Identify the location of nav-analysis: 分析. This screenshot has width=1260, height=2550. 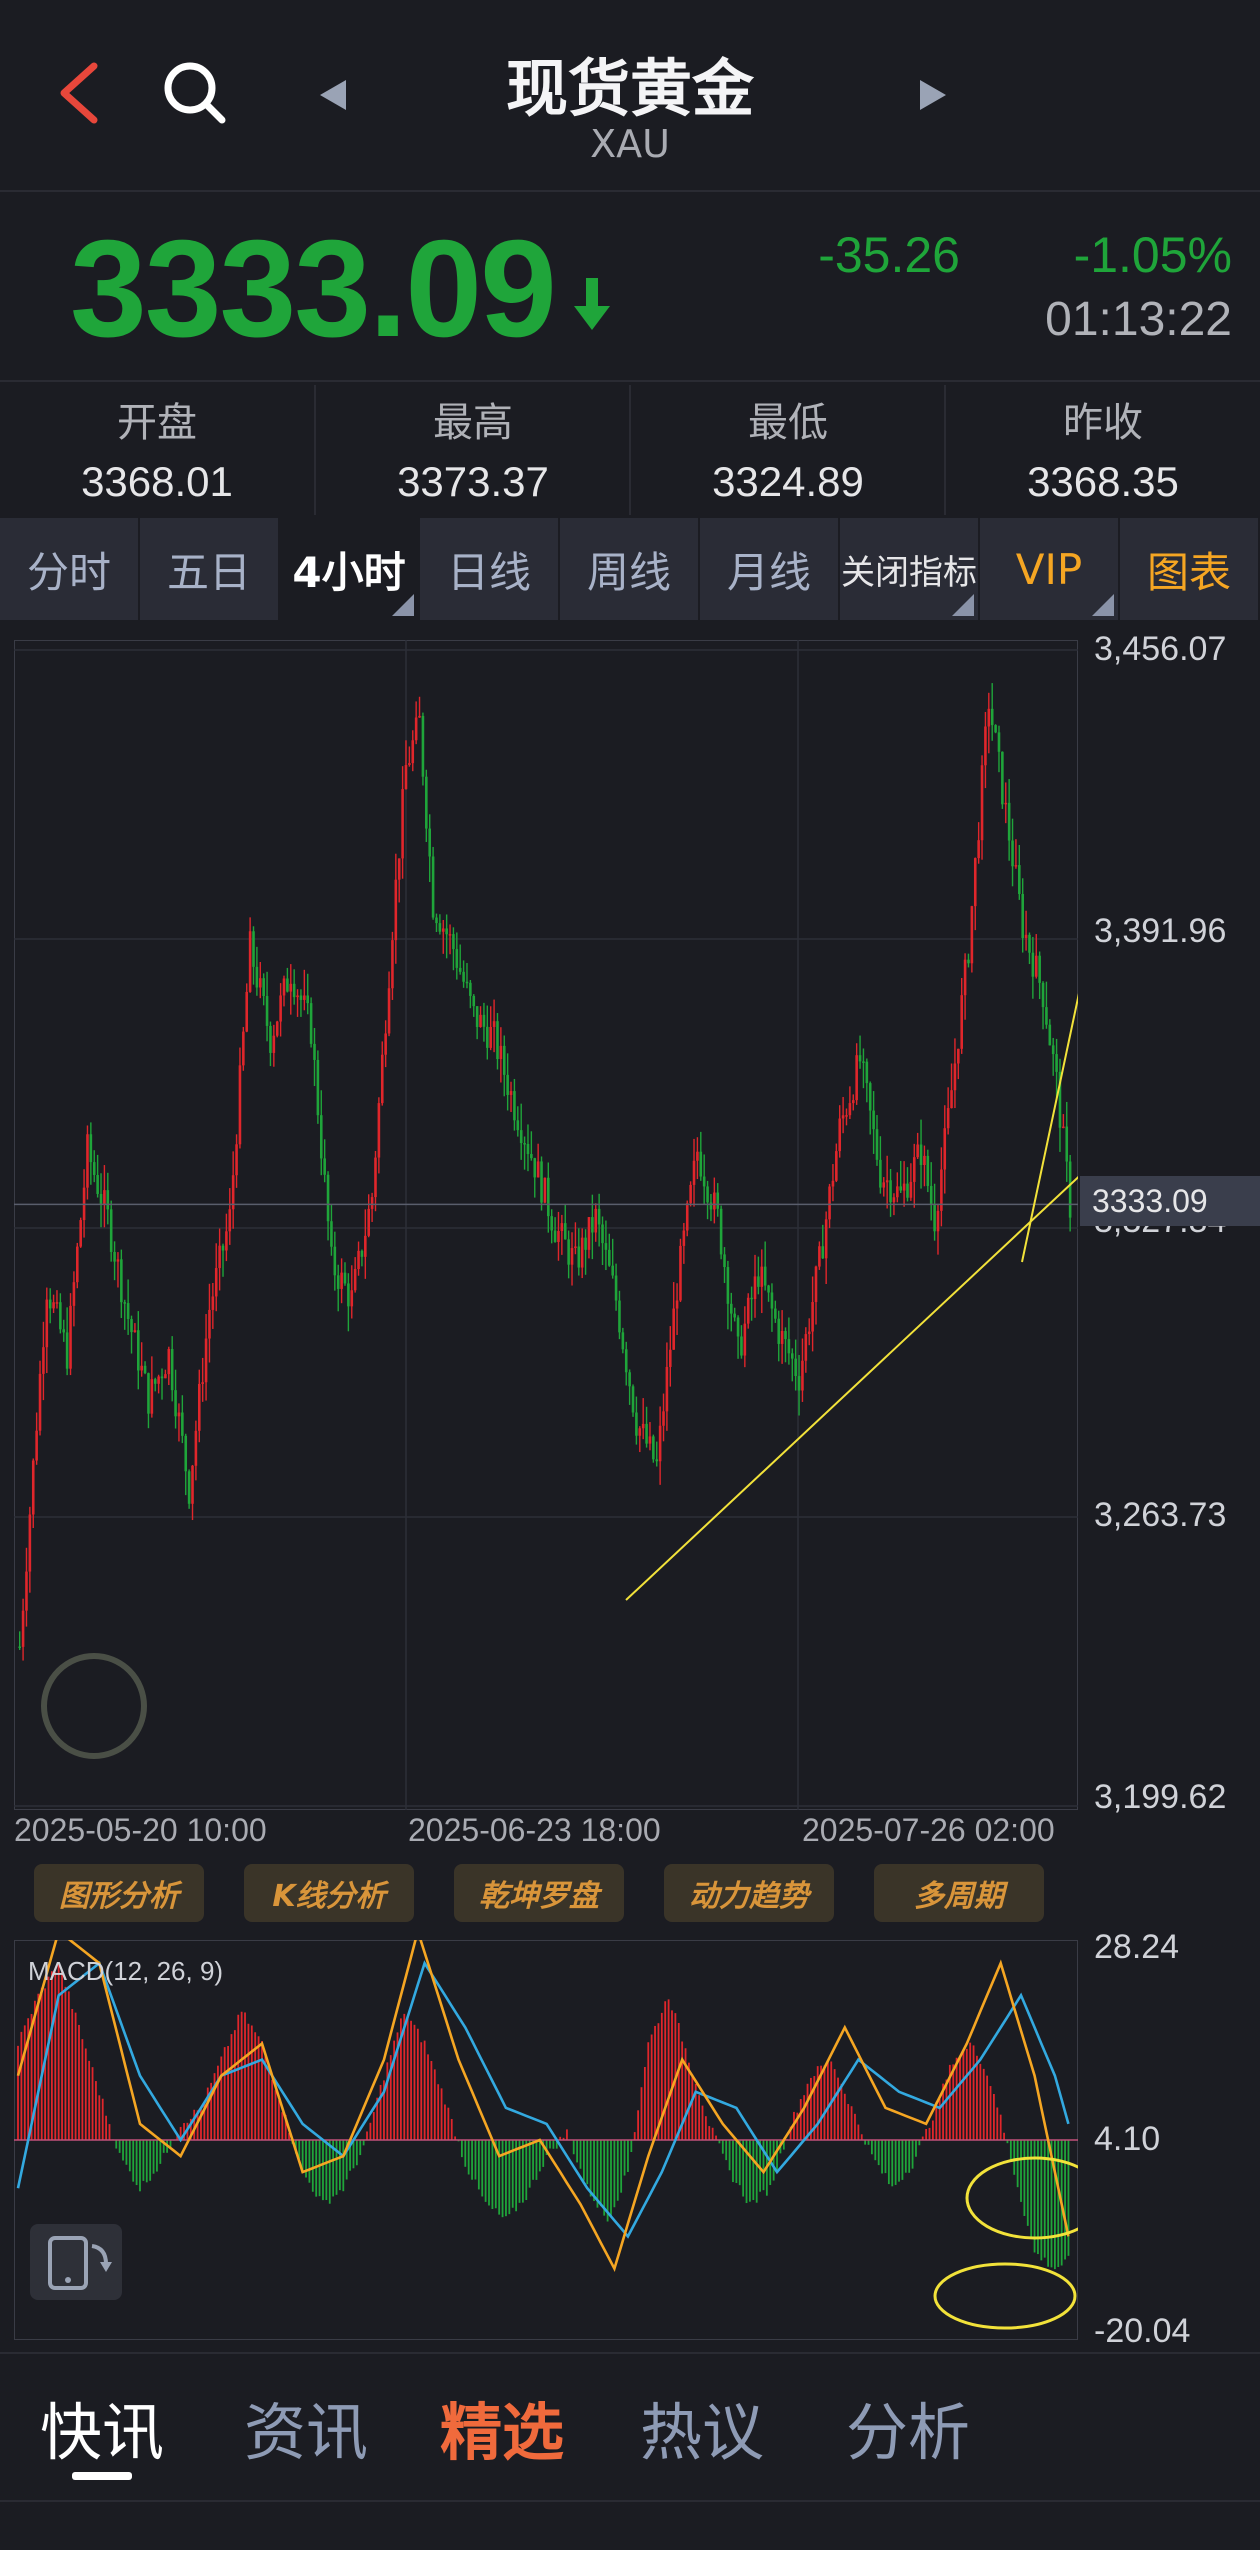
(908, 2427).